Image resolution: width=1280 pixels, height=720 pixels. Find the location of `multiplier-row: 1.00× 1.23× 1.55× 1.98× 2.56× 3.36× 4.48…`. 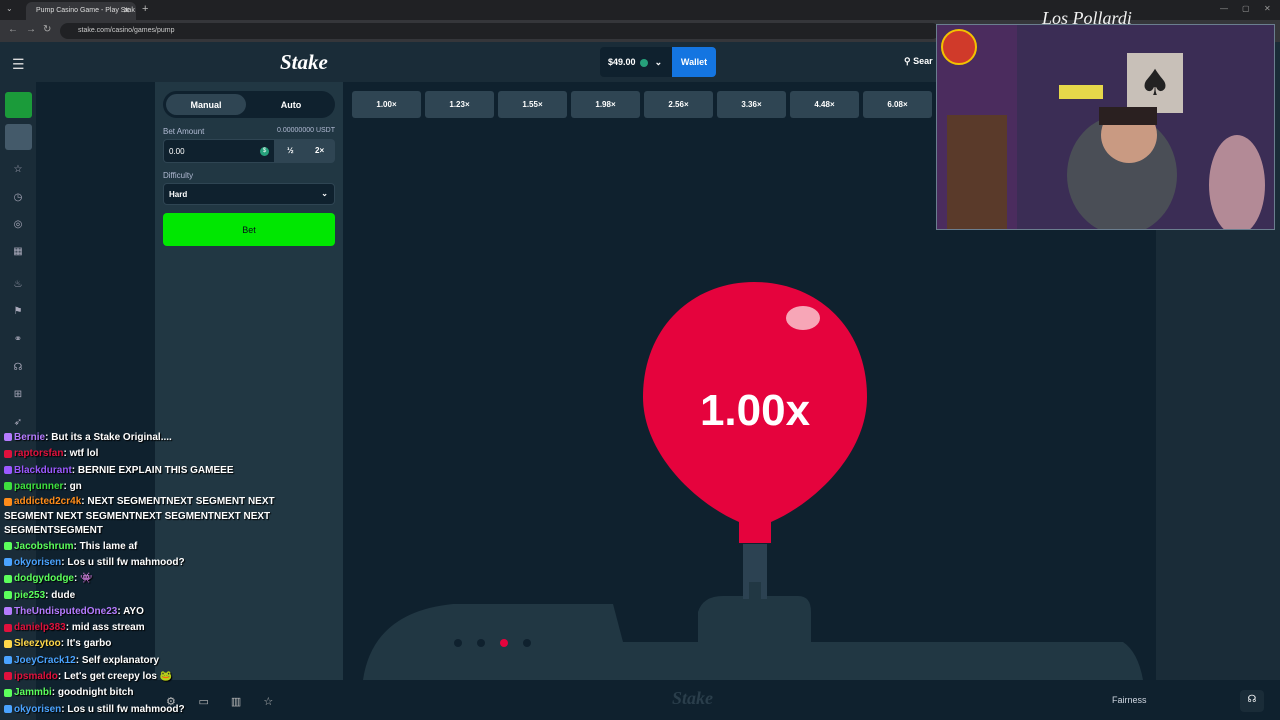

multiplier-row: 1.00× 1.23× 1.55× 1.98× 2.56× 3.36× 4.48… is located at coordinates (645, 104).